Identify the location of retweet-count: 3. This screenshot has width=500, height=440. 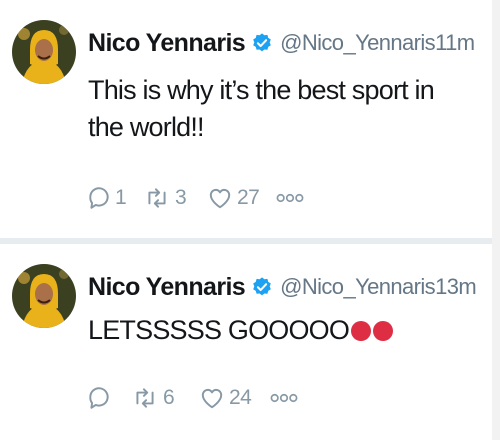
(181, 197).